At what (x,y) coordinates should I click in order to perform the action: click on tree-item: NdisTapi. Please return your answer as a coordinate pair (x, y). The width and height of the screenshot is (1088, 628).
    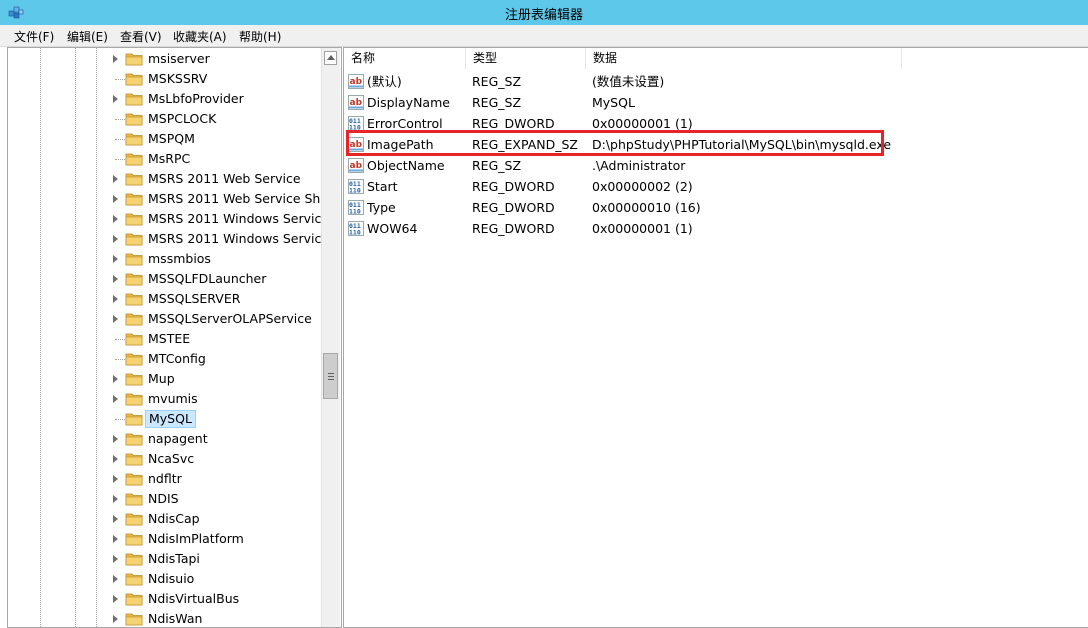
    Looking at the image, I should click on (165, 559).